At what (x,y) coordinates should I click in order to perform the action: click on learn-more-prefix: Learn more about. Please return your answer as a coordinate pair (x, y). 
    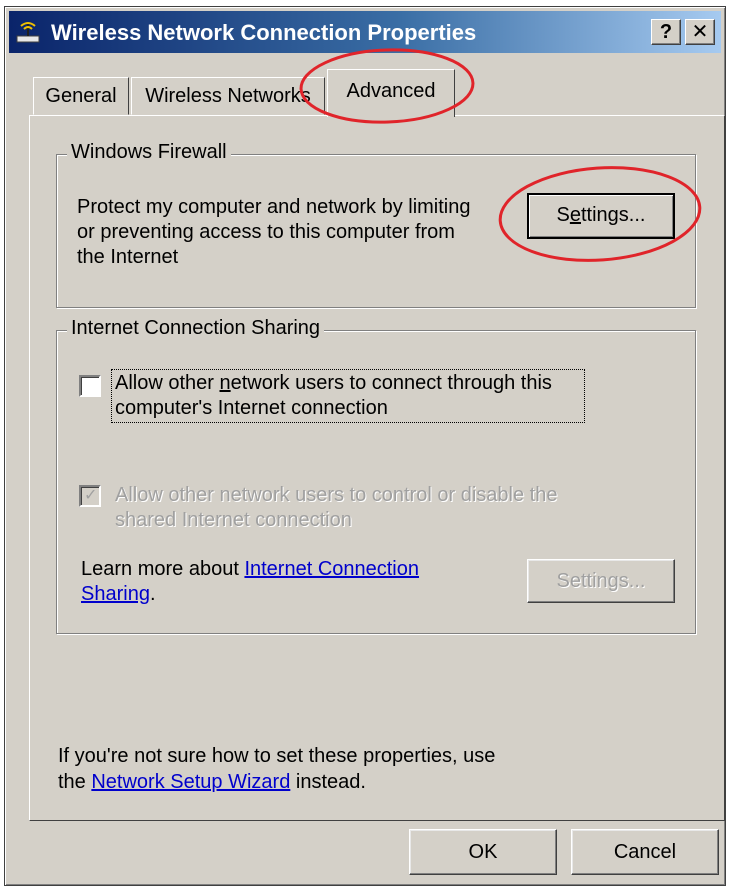
    Looking at the image, I should click on (163, 569).